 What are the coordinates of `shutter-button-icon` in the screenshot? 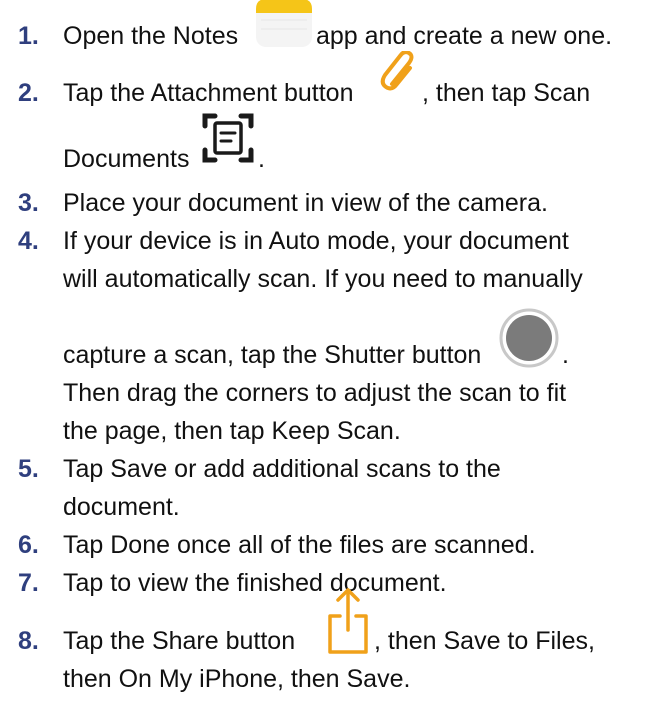 It's located at (529, 341).